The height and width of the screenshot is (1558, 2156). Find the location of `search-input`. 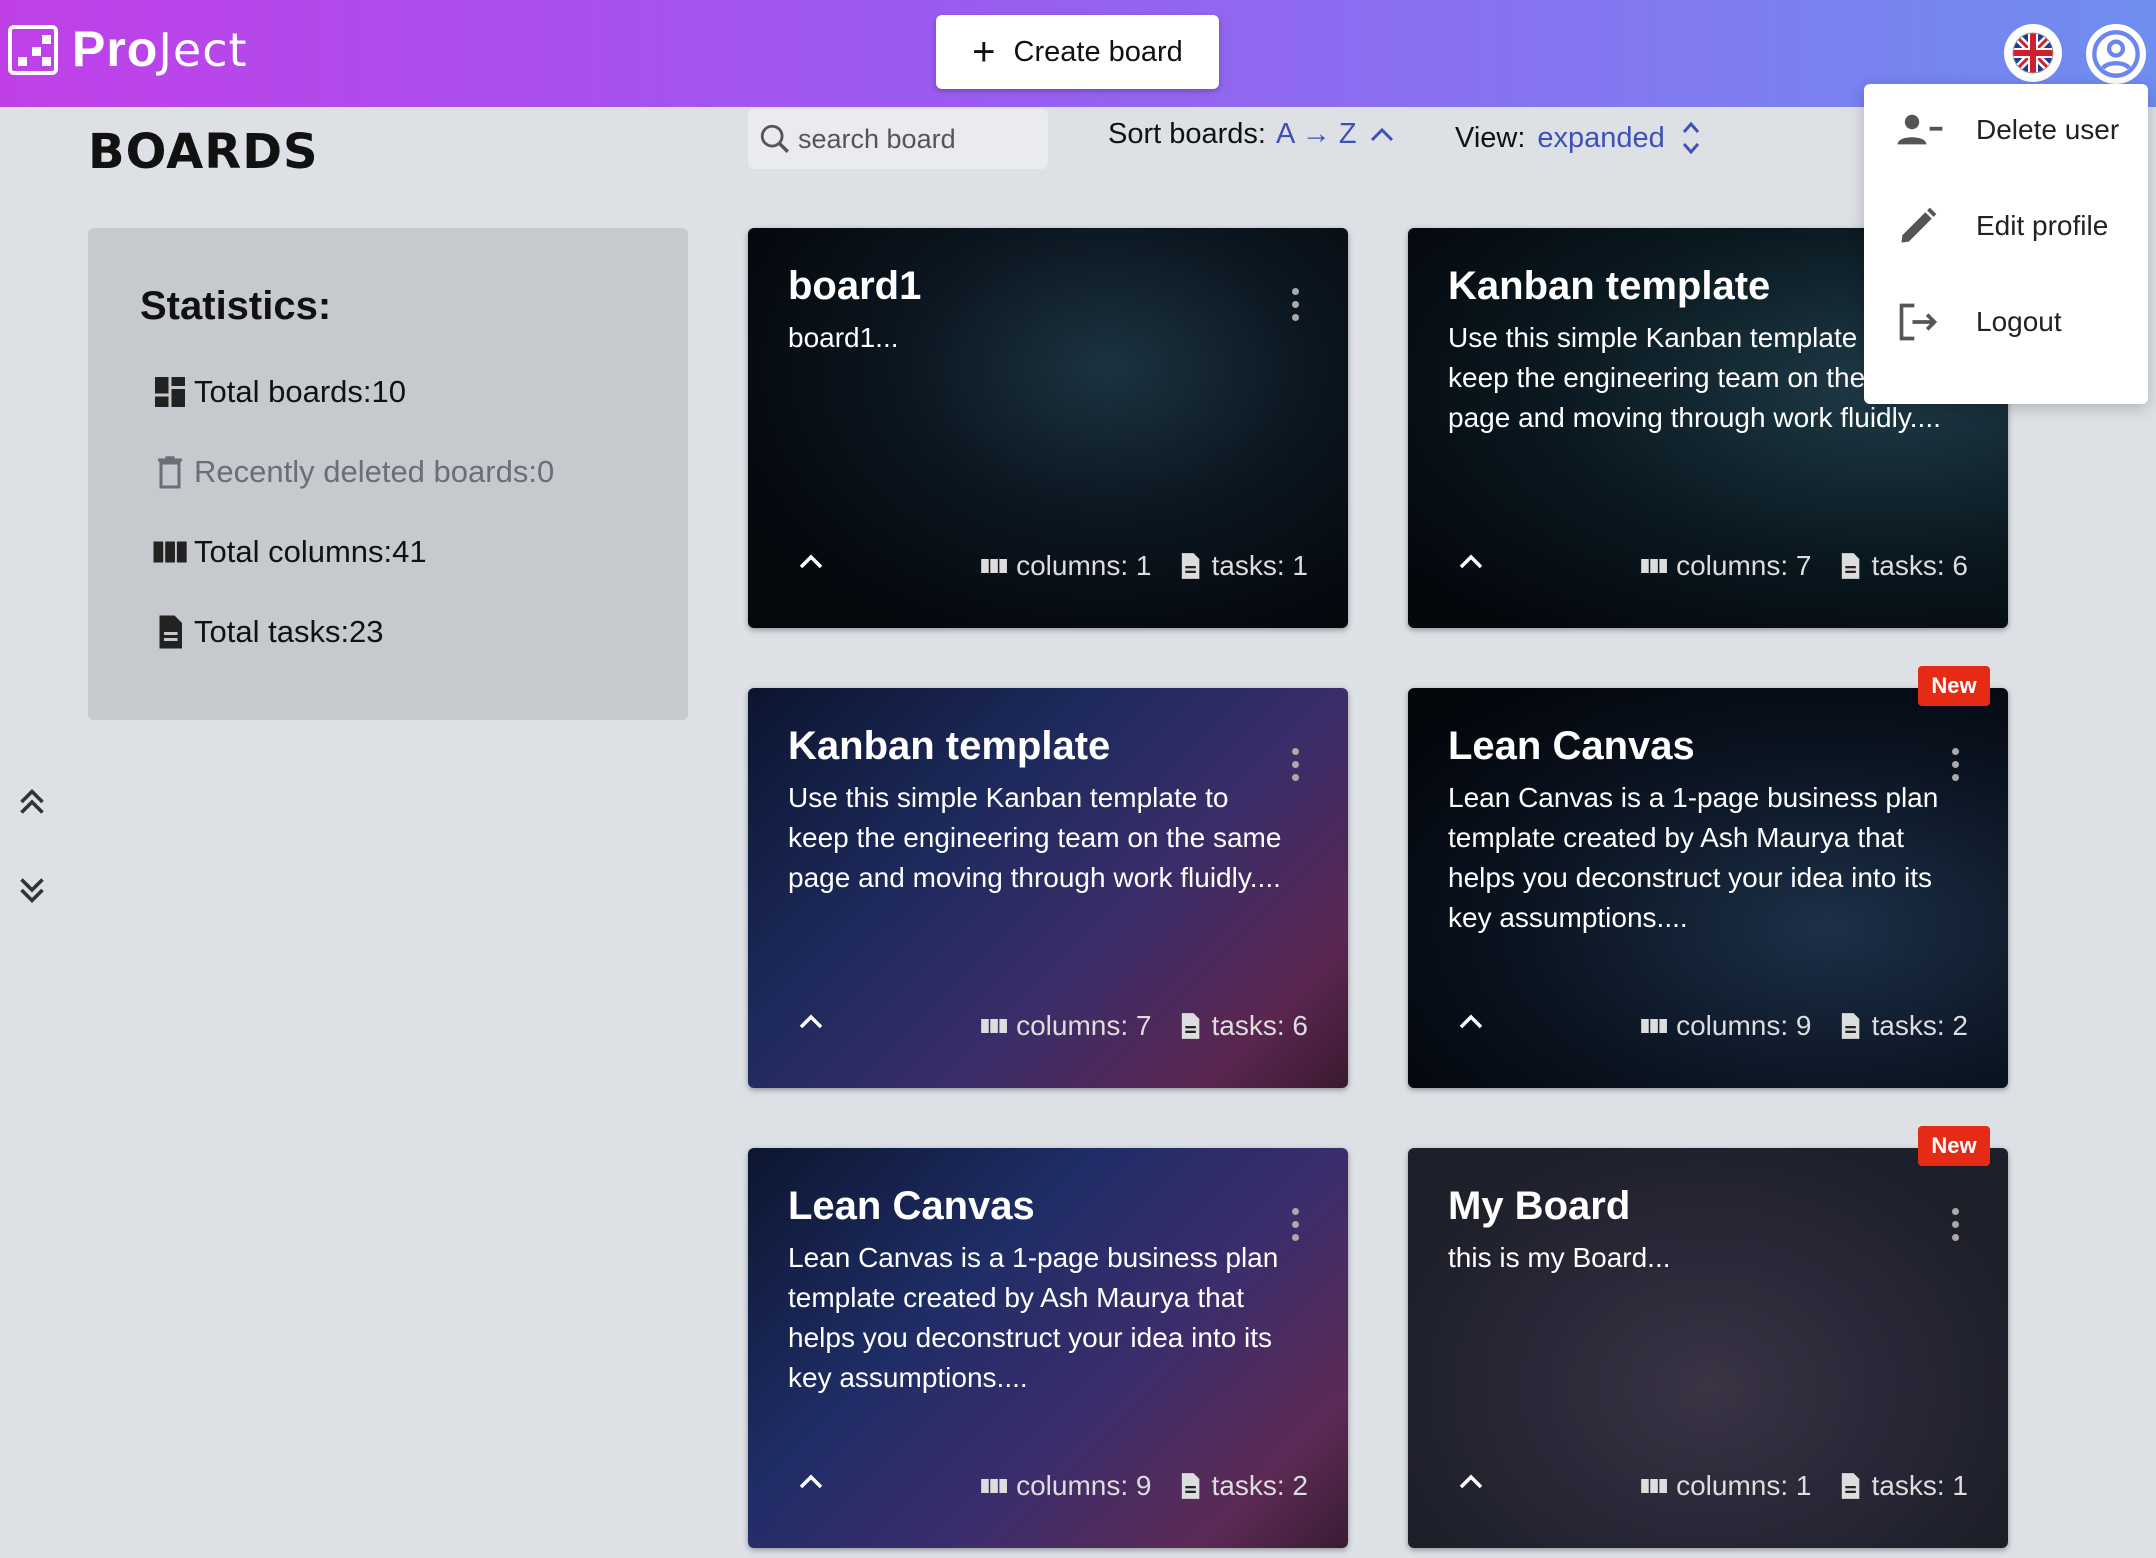

search-input is located at coordinates (918, 139).